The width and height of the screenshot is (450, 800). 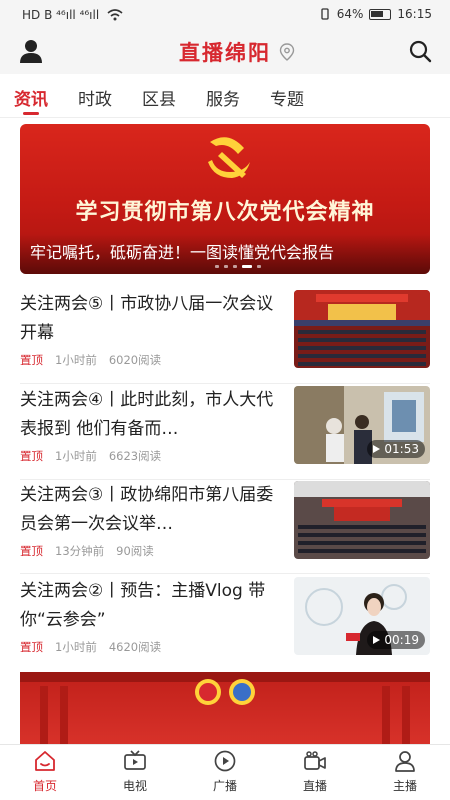 What do you see at coordinates (61, 15) in the screenshot?
I see `network-indicators: HD B ⁴⁶ıll ⁴⁶ıll` at bounding box center [61, 15].